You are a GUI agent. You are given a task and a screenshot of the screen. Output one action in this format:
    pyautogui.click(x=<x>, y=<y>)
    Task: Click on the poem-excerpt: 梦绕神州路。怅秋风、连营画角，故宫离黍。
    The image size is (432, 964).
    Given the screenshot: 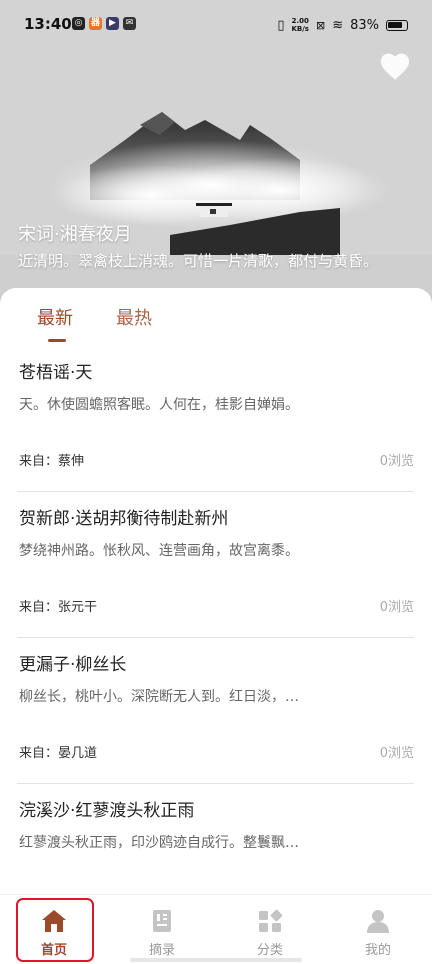 What is the action you would take?
    pyautogui.click(x=159, y=551)
    